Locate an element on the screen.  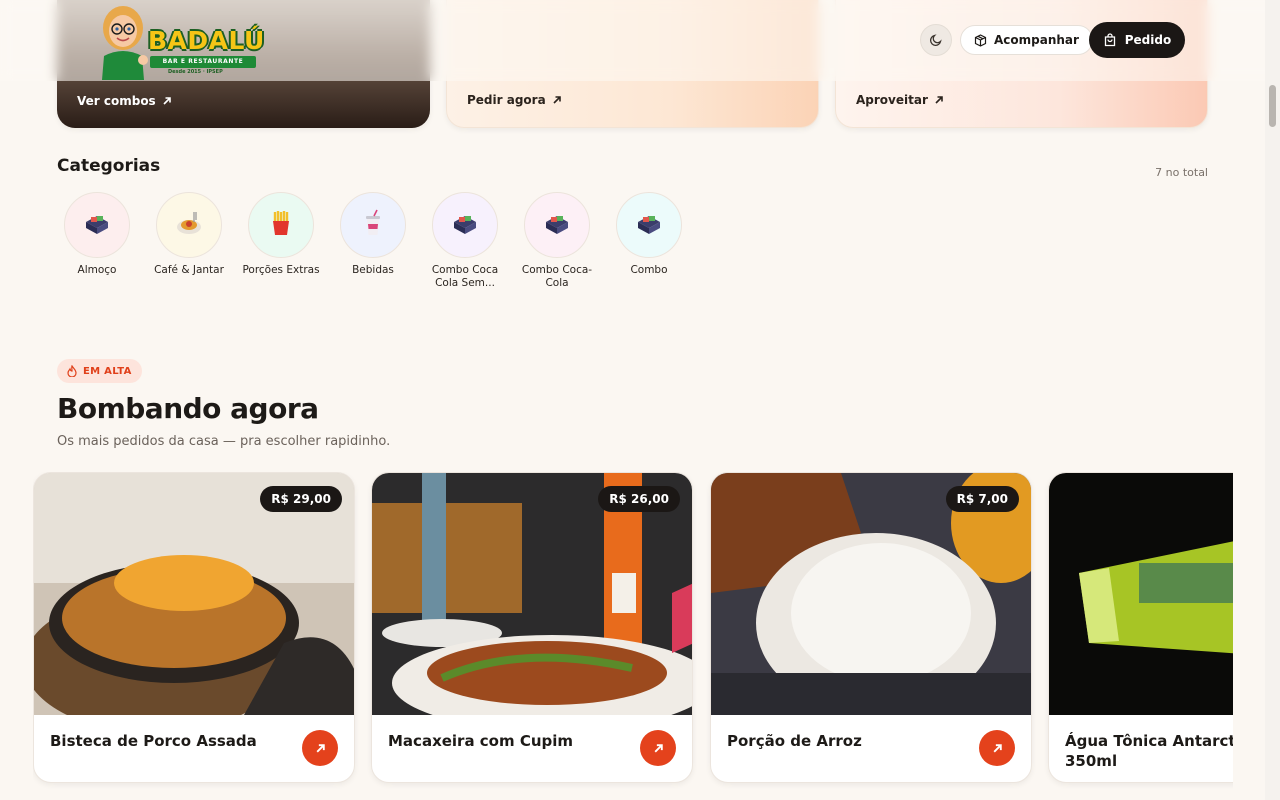
promo-cta: Ver combos is located at coordinates (124, 101).